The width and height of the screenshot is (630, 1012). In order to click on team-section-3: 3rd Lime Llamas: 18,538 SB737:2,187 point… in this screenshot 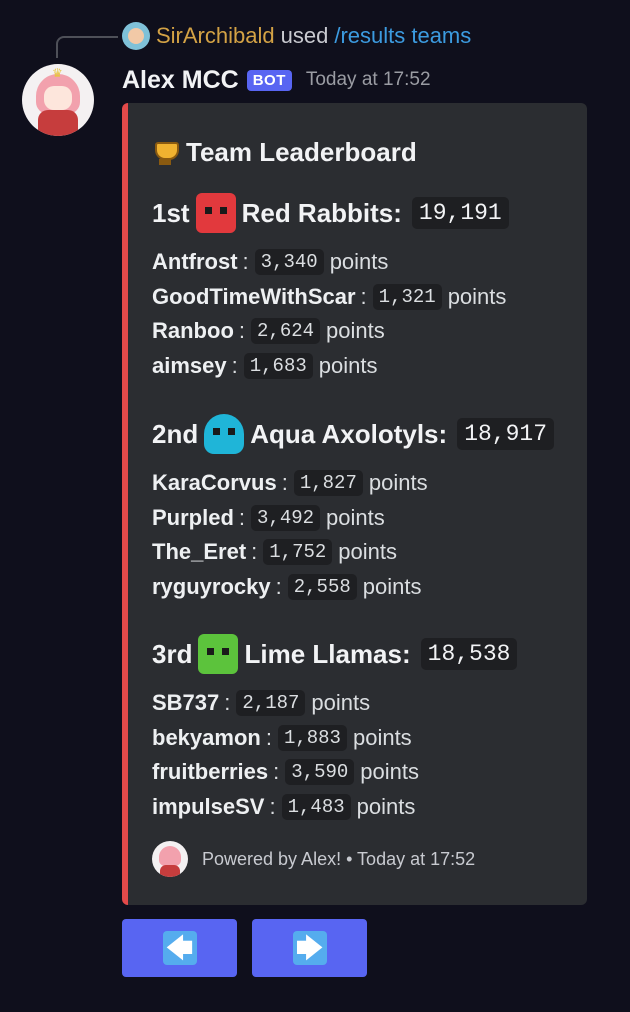, I will do `click(335, 729)`.